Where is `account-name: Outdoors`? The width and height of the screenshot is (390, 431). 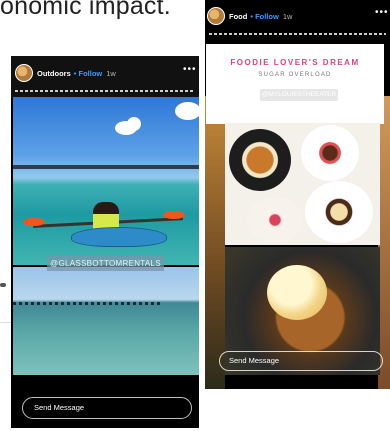 account-name: Outdoors is located at coordinates (54, 73).